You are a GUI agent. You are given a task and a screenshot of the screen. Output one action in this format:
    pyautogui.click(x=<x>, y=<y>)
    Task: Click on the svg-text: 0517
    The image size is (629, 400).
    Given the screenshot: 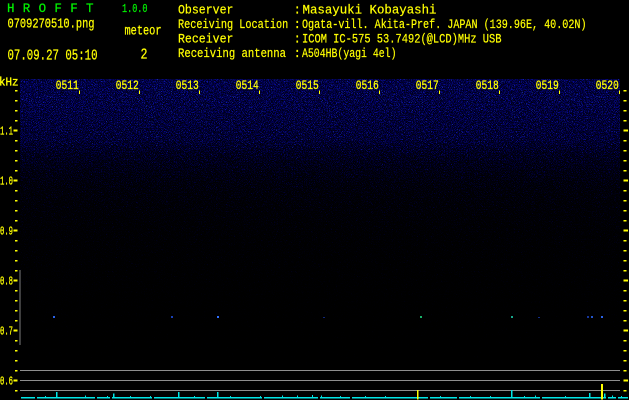 What is the action you would take?
    pyautogui.click(x=427, y=85)
    